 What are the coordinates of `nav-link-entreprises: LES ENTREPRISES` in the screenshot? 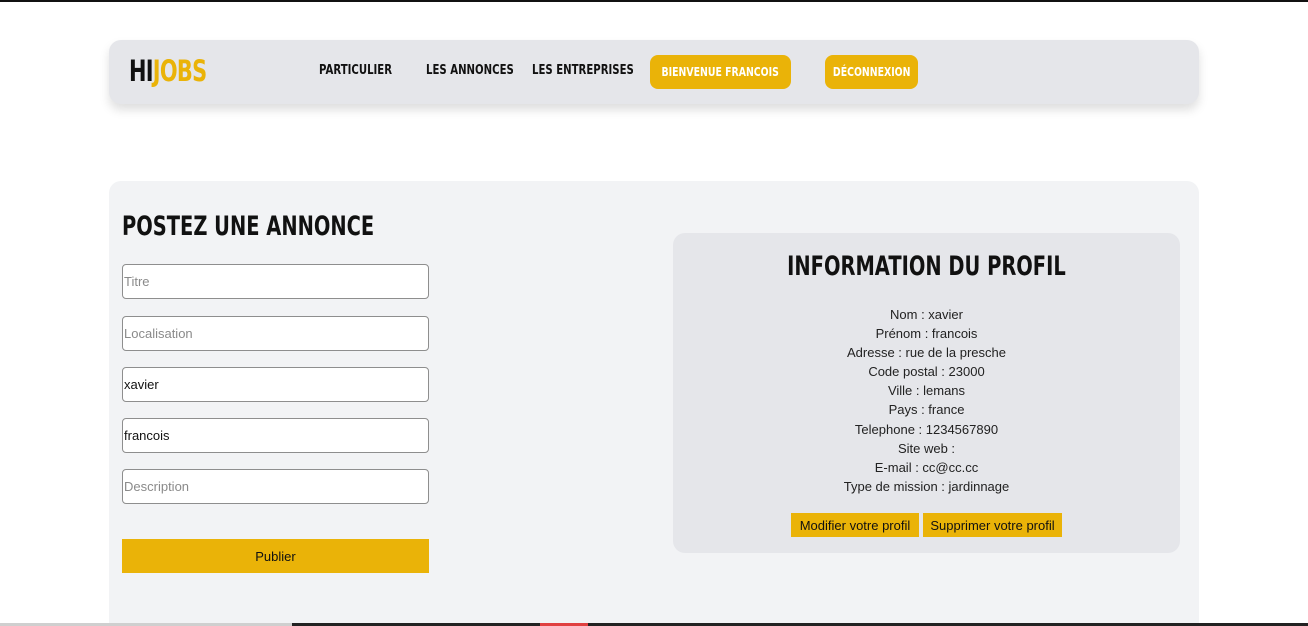 It's located at (583, 71).